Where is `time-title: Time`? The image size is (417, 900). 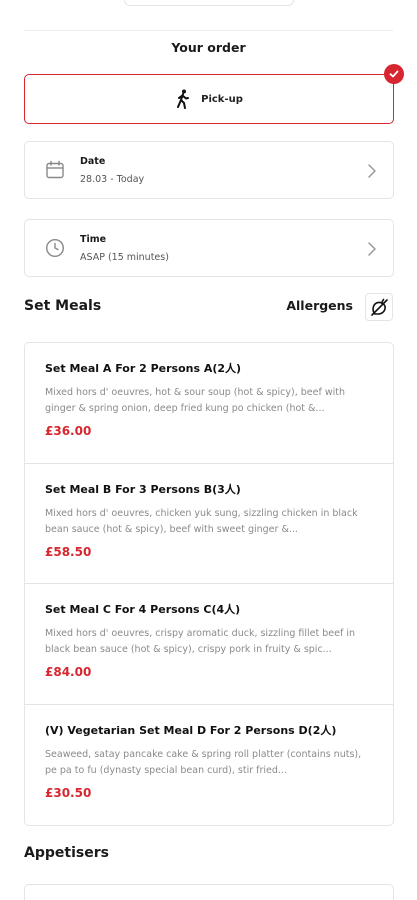 time-title: Time is located at coordinates (93, 239).